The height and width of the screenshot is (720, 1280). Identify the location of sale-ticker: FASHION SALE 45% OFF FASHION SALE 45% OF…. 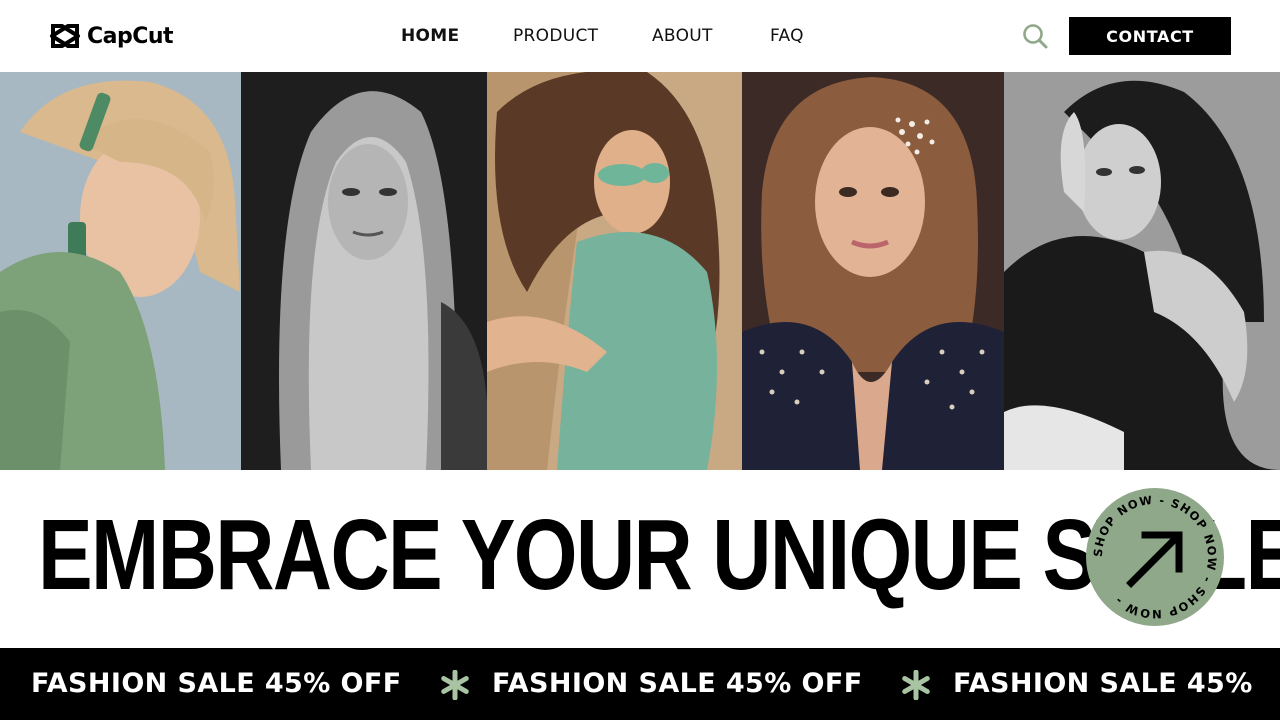
(640, 684).